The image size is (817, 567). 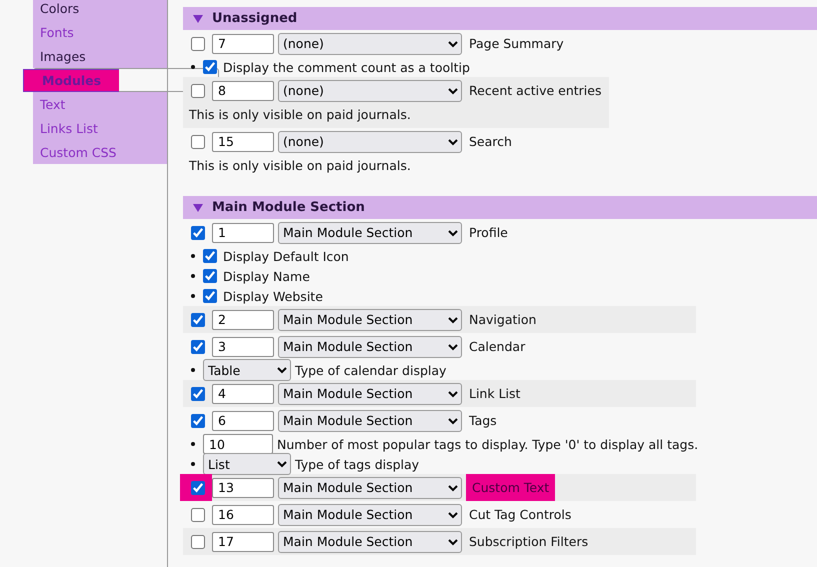 What do you see at coordinates (286, 256) in the screenshot?
I see `option-label: Display Default Icon` at bounding box center [286, 256].